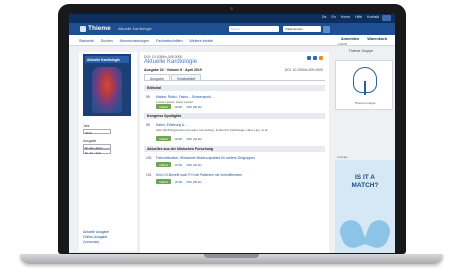  Describe the element at coordinates (326, 29) in the screenshot. I see `search-button` at that location.